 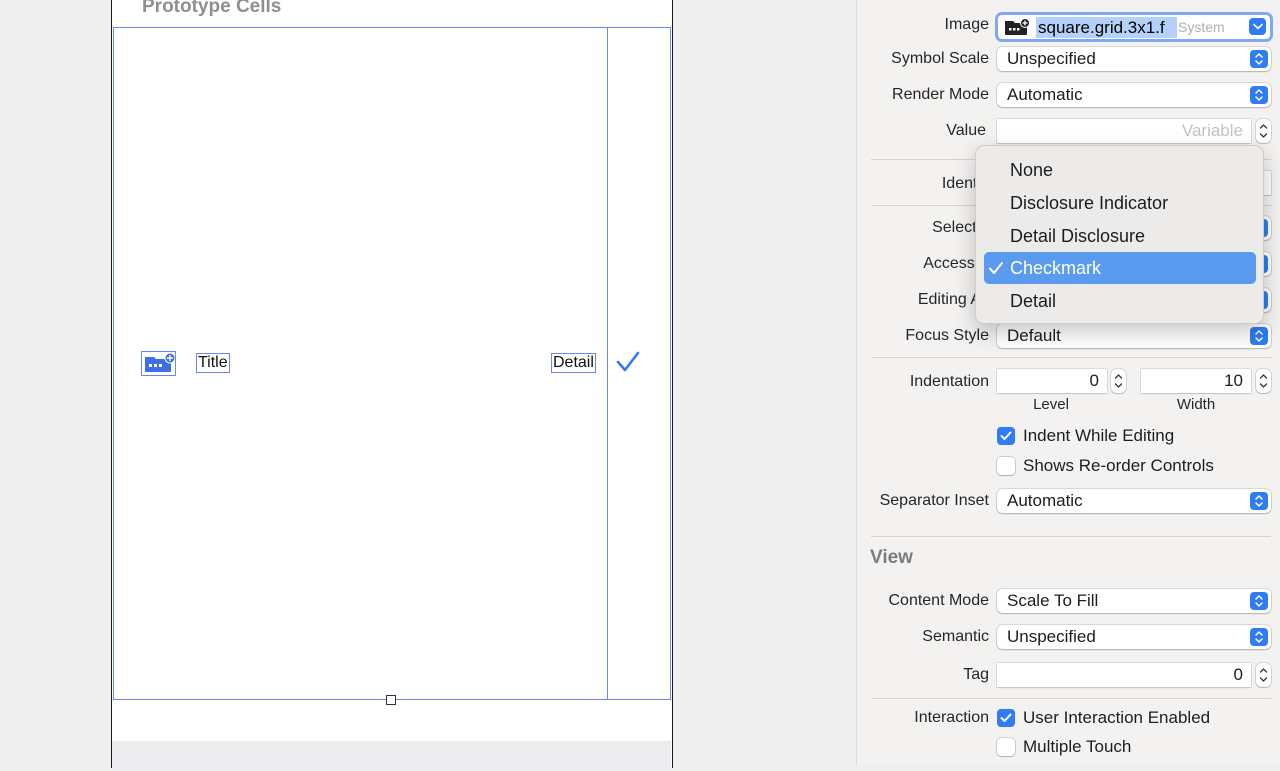 What do you see at coordinates (891, 557) in the screenshot?
I see `view-section-title: View` at bounding box center [891, 557].